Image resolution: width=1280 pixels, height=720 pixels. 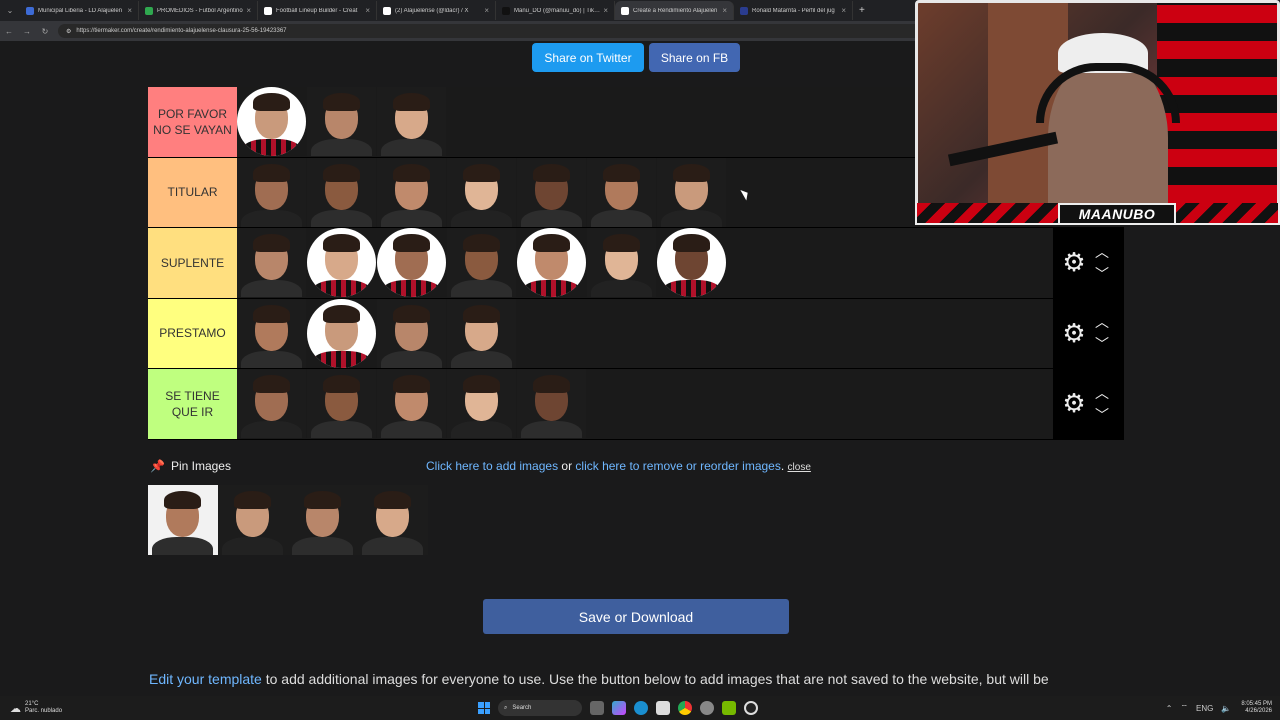 I want to click on tray-expand-icon: ⌃, so click(x=1169, y=708).